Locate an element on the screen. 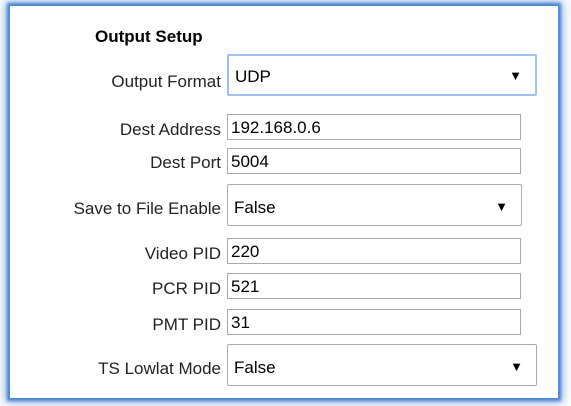  output-format-value: UDP is located at coordinates (253, 76).